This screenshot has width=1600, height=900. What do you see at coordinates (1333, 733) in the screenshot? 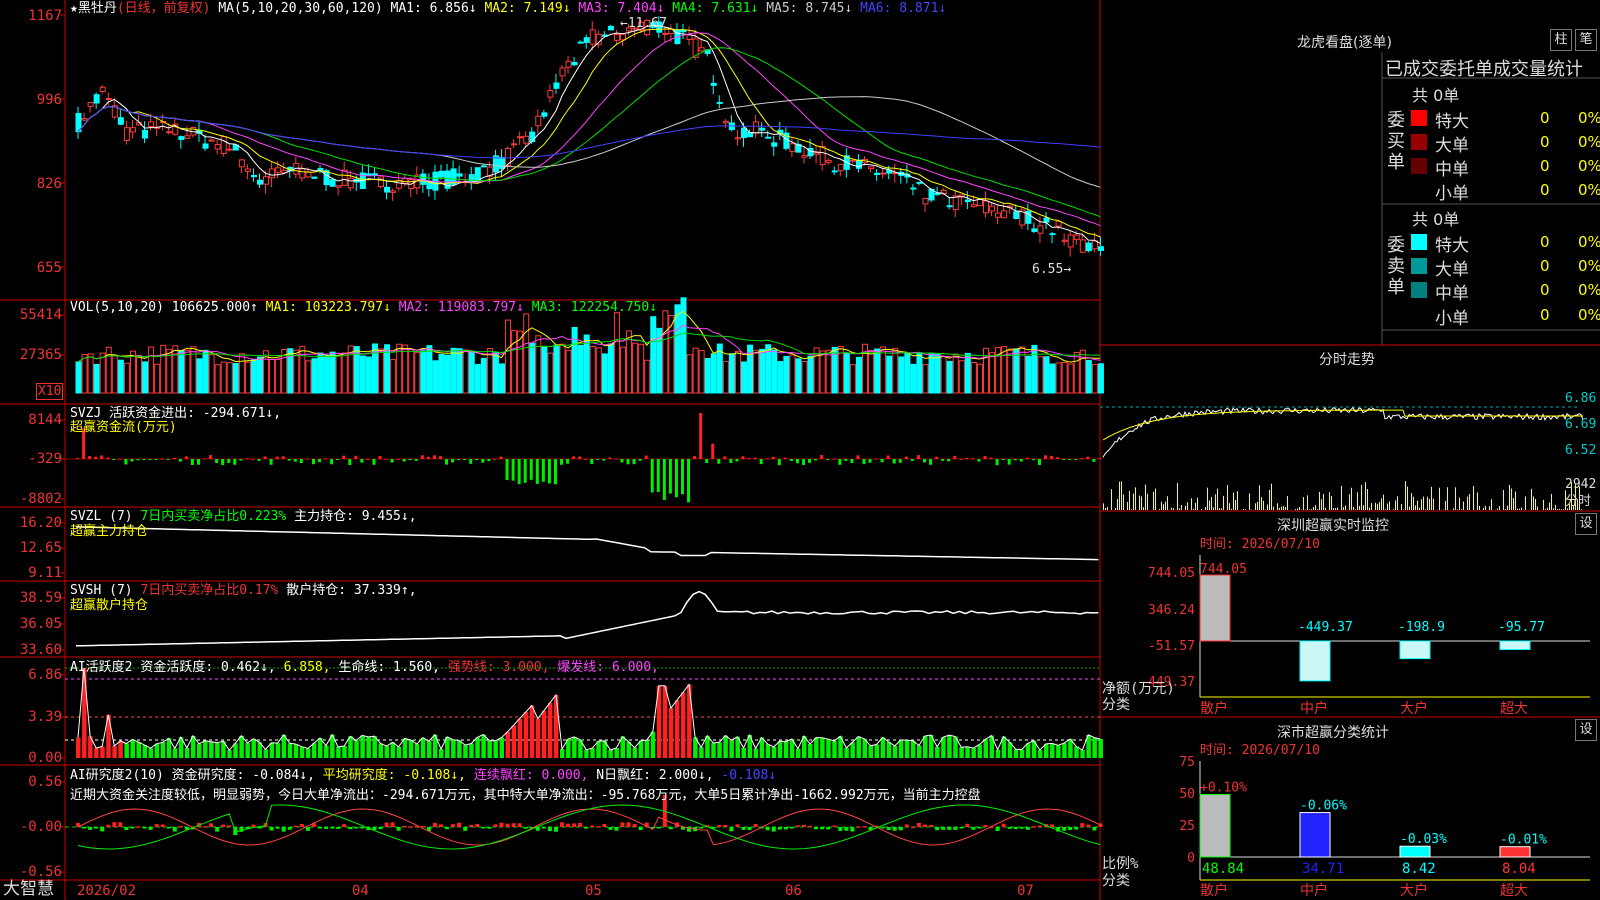
I see `fl-stats-title: 深市超赢分类统计` at bounding box center [1333, 733].